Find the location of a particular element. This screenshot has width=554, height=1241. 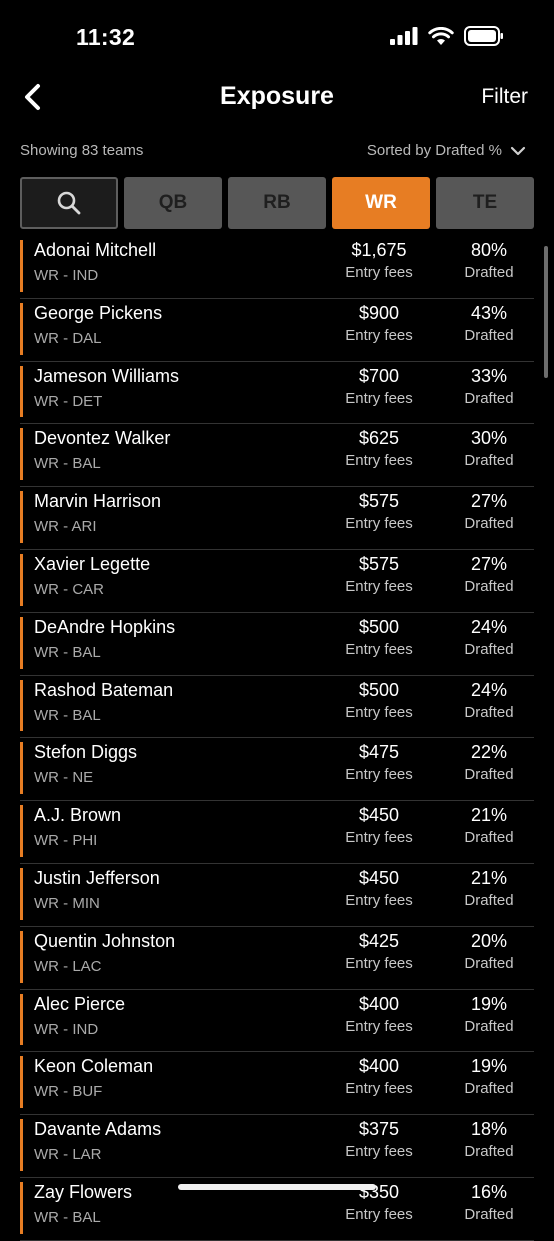

tab-wr: WR is located at coordinates (381, 203).